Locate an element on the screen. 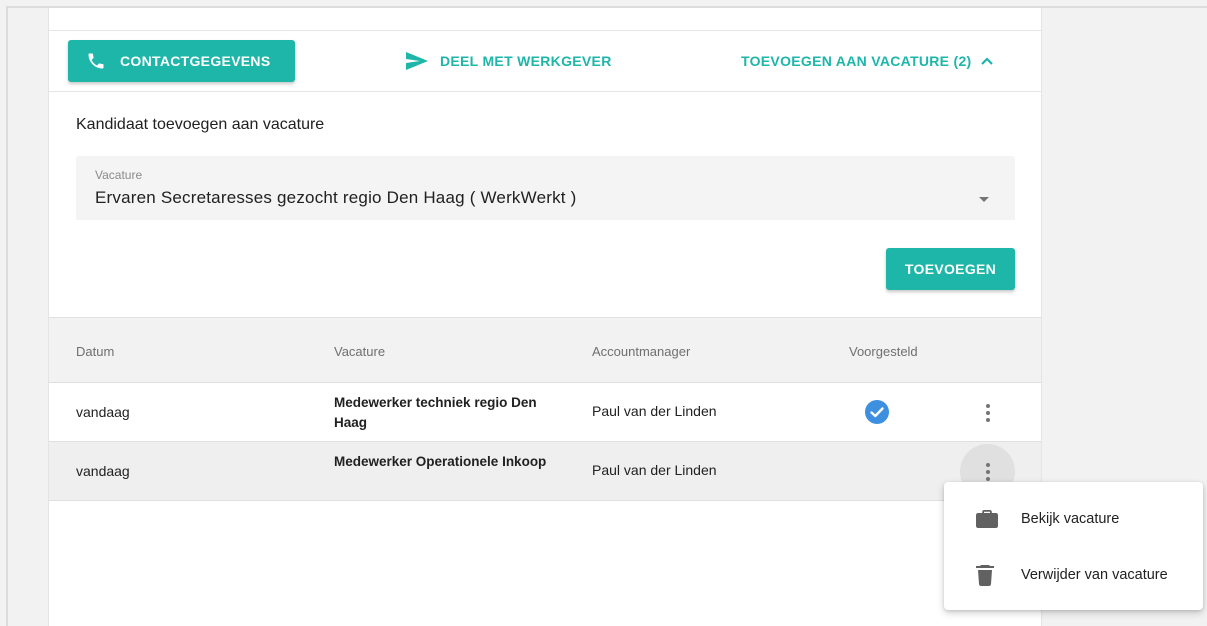  menu-item-label: Verwijder van vacature is located at coordinates (1094, 575).